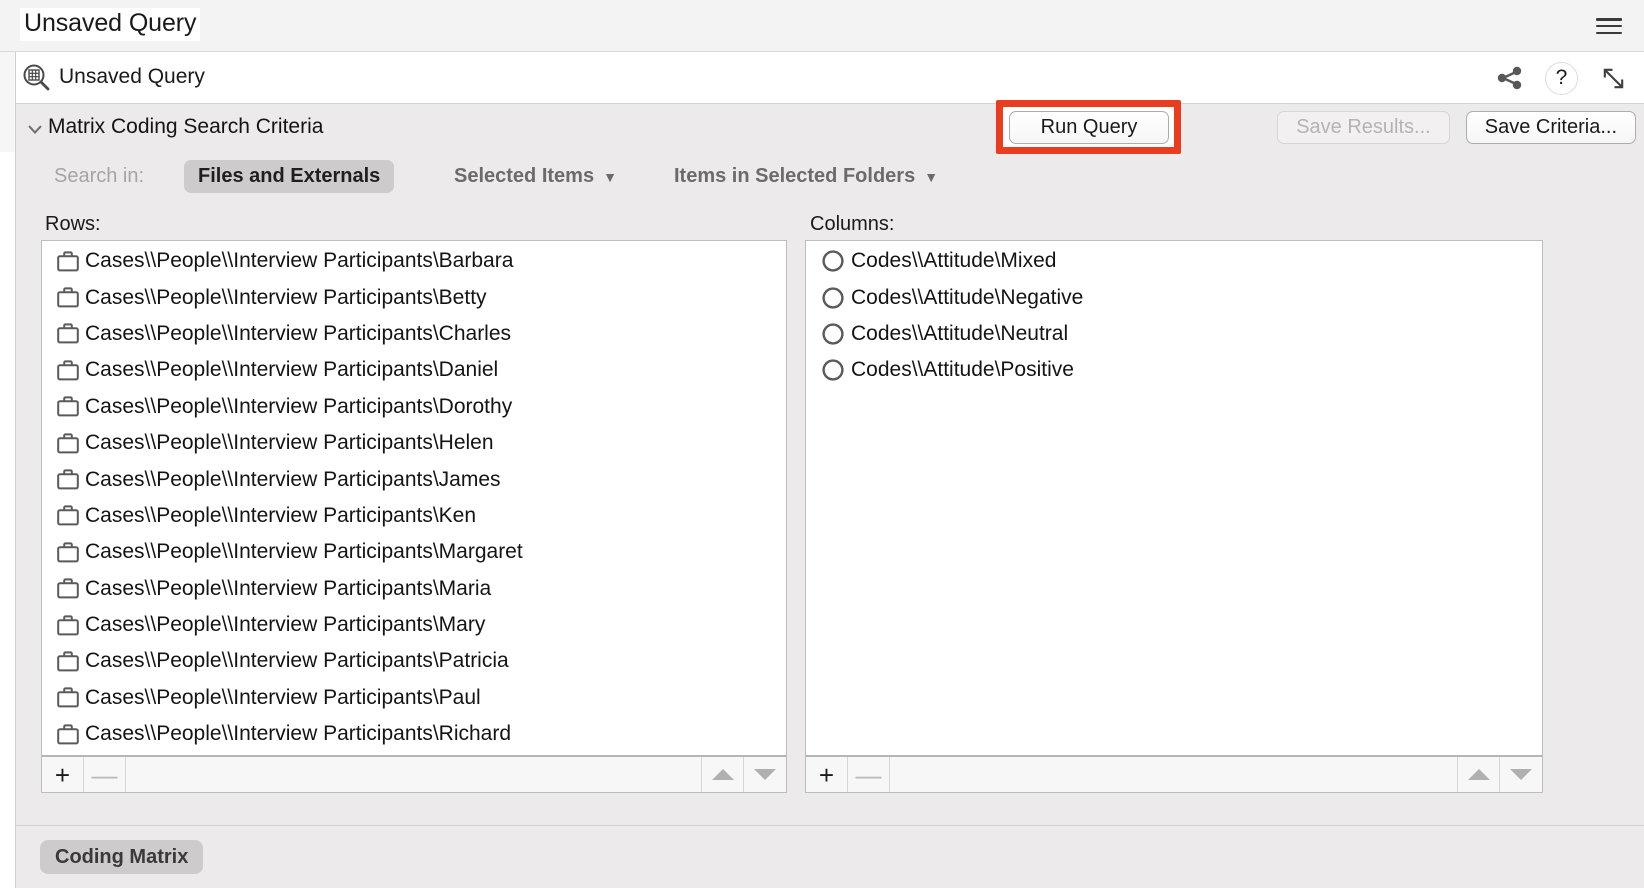  I want to click on columns-add-button: +, so click(827, 774).